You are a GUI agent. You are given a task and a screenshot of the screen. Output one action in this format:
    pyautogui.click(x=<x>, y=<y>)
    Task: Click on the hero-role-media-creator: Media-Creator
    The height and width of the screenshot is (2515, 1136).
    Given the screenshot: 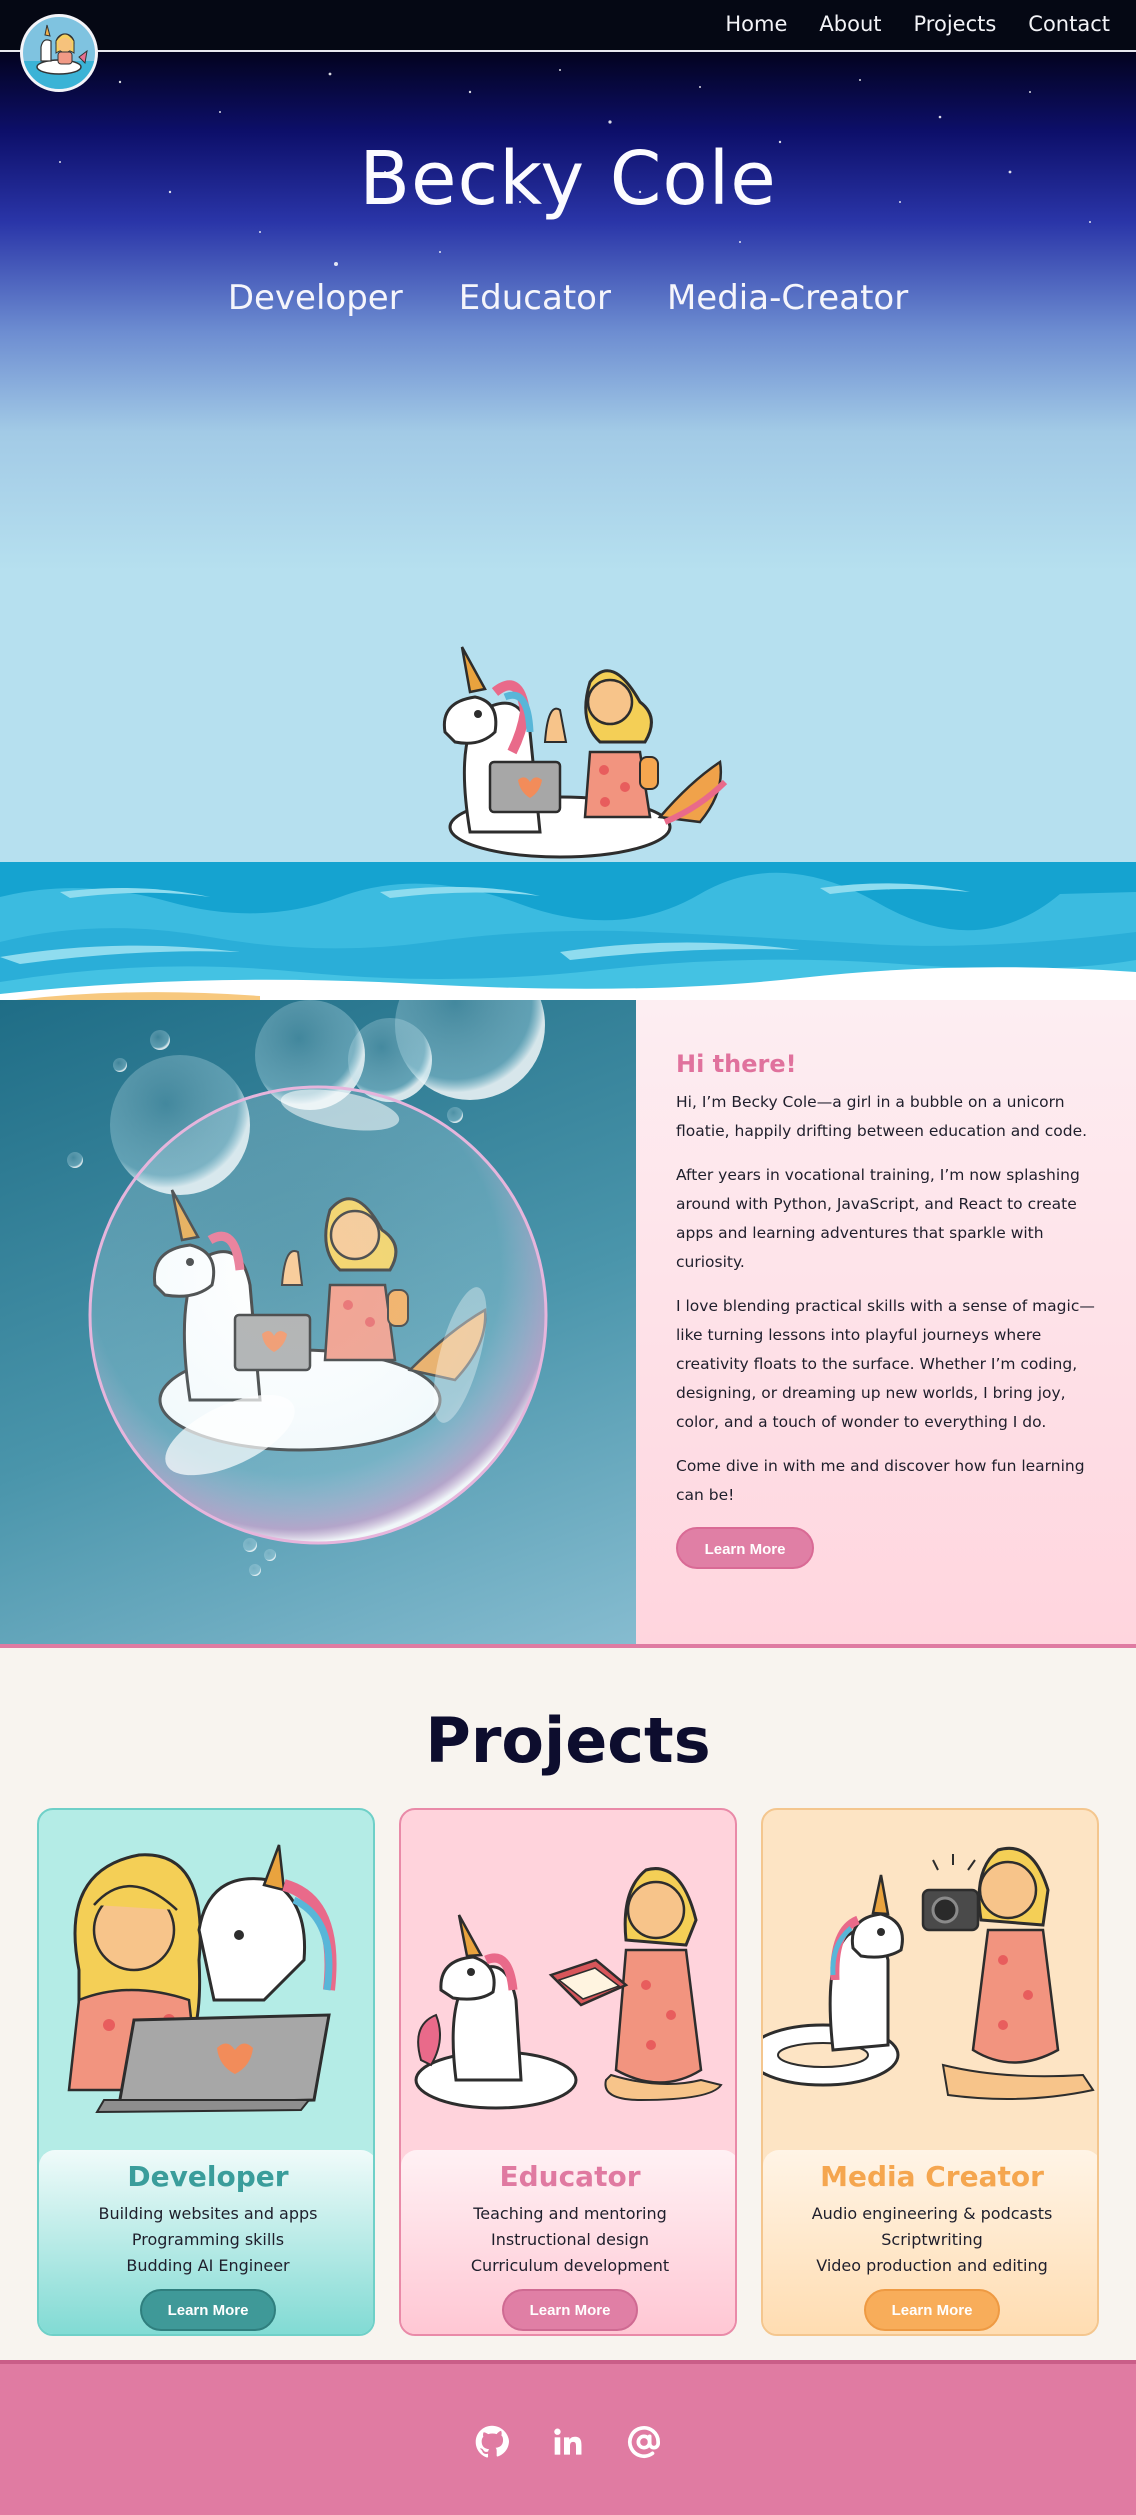 What is the action you would take?
    pyautogui.click(x=787, y=298)
    